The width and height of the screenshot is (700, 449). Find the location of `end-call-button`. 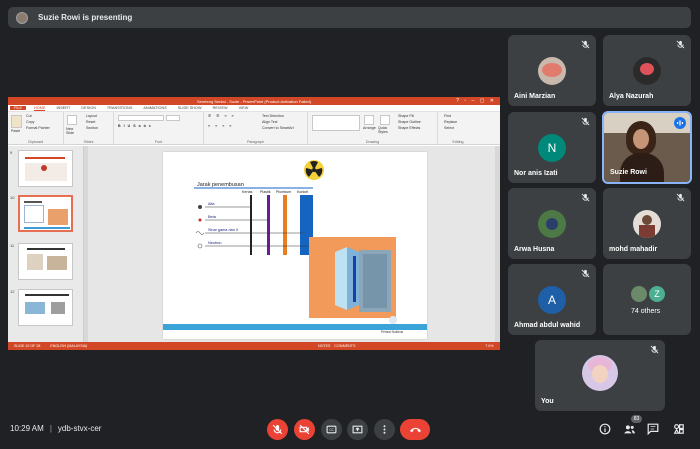

end-call-button is located at coordinates (415, 429).